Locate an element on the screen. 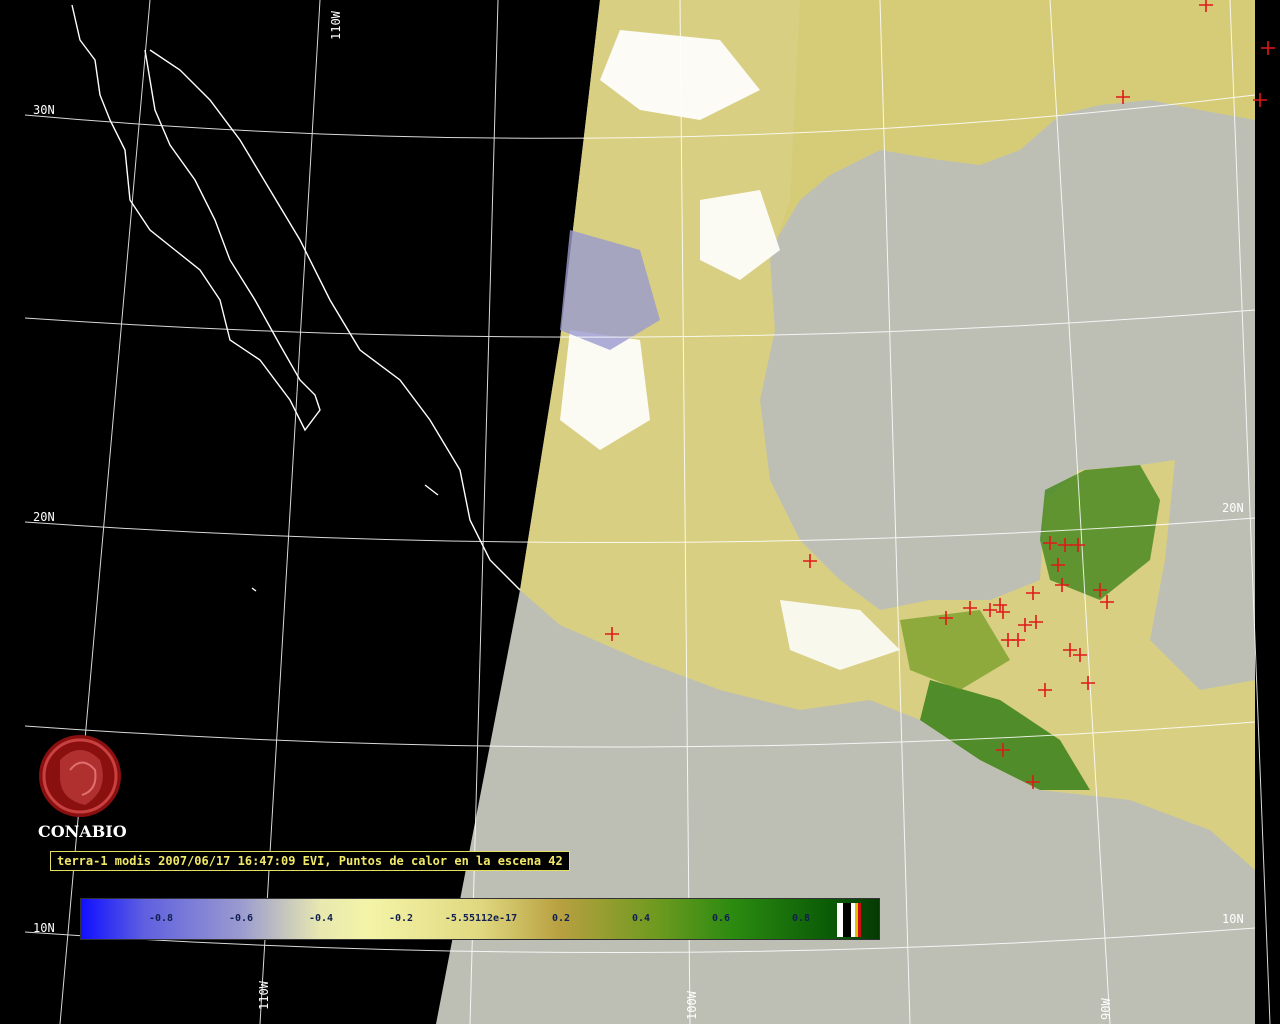  conabio-logo is located at coordinates (80, 776).